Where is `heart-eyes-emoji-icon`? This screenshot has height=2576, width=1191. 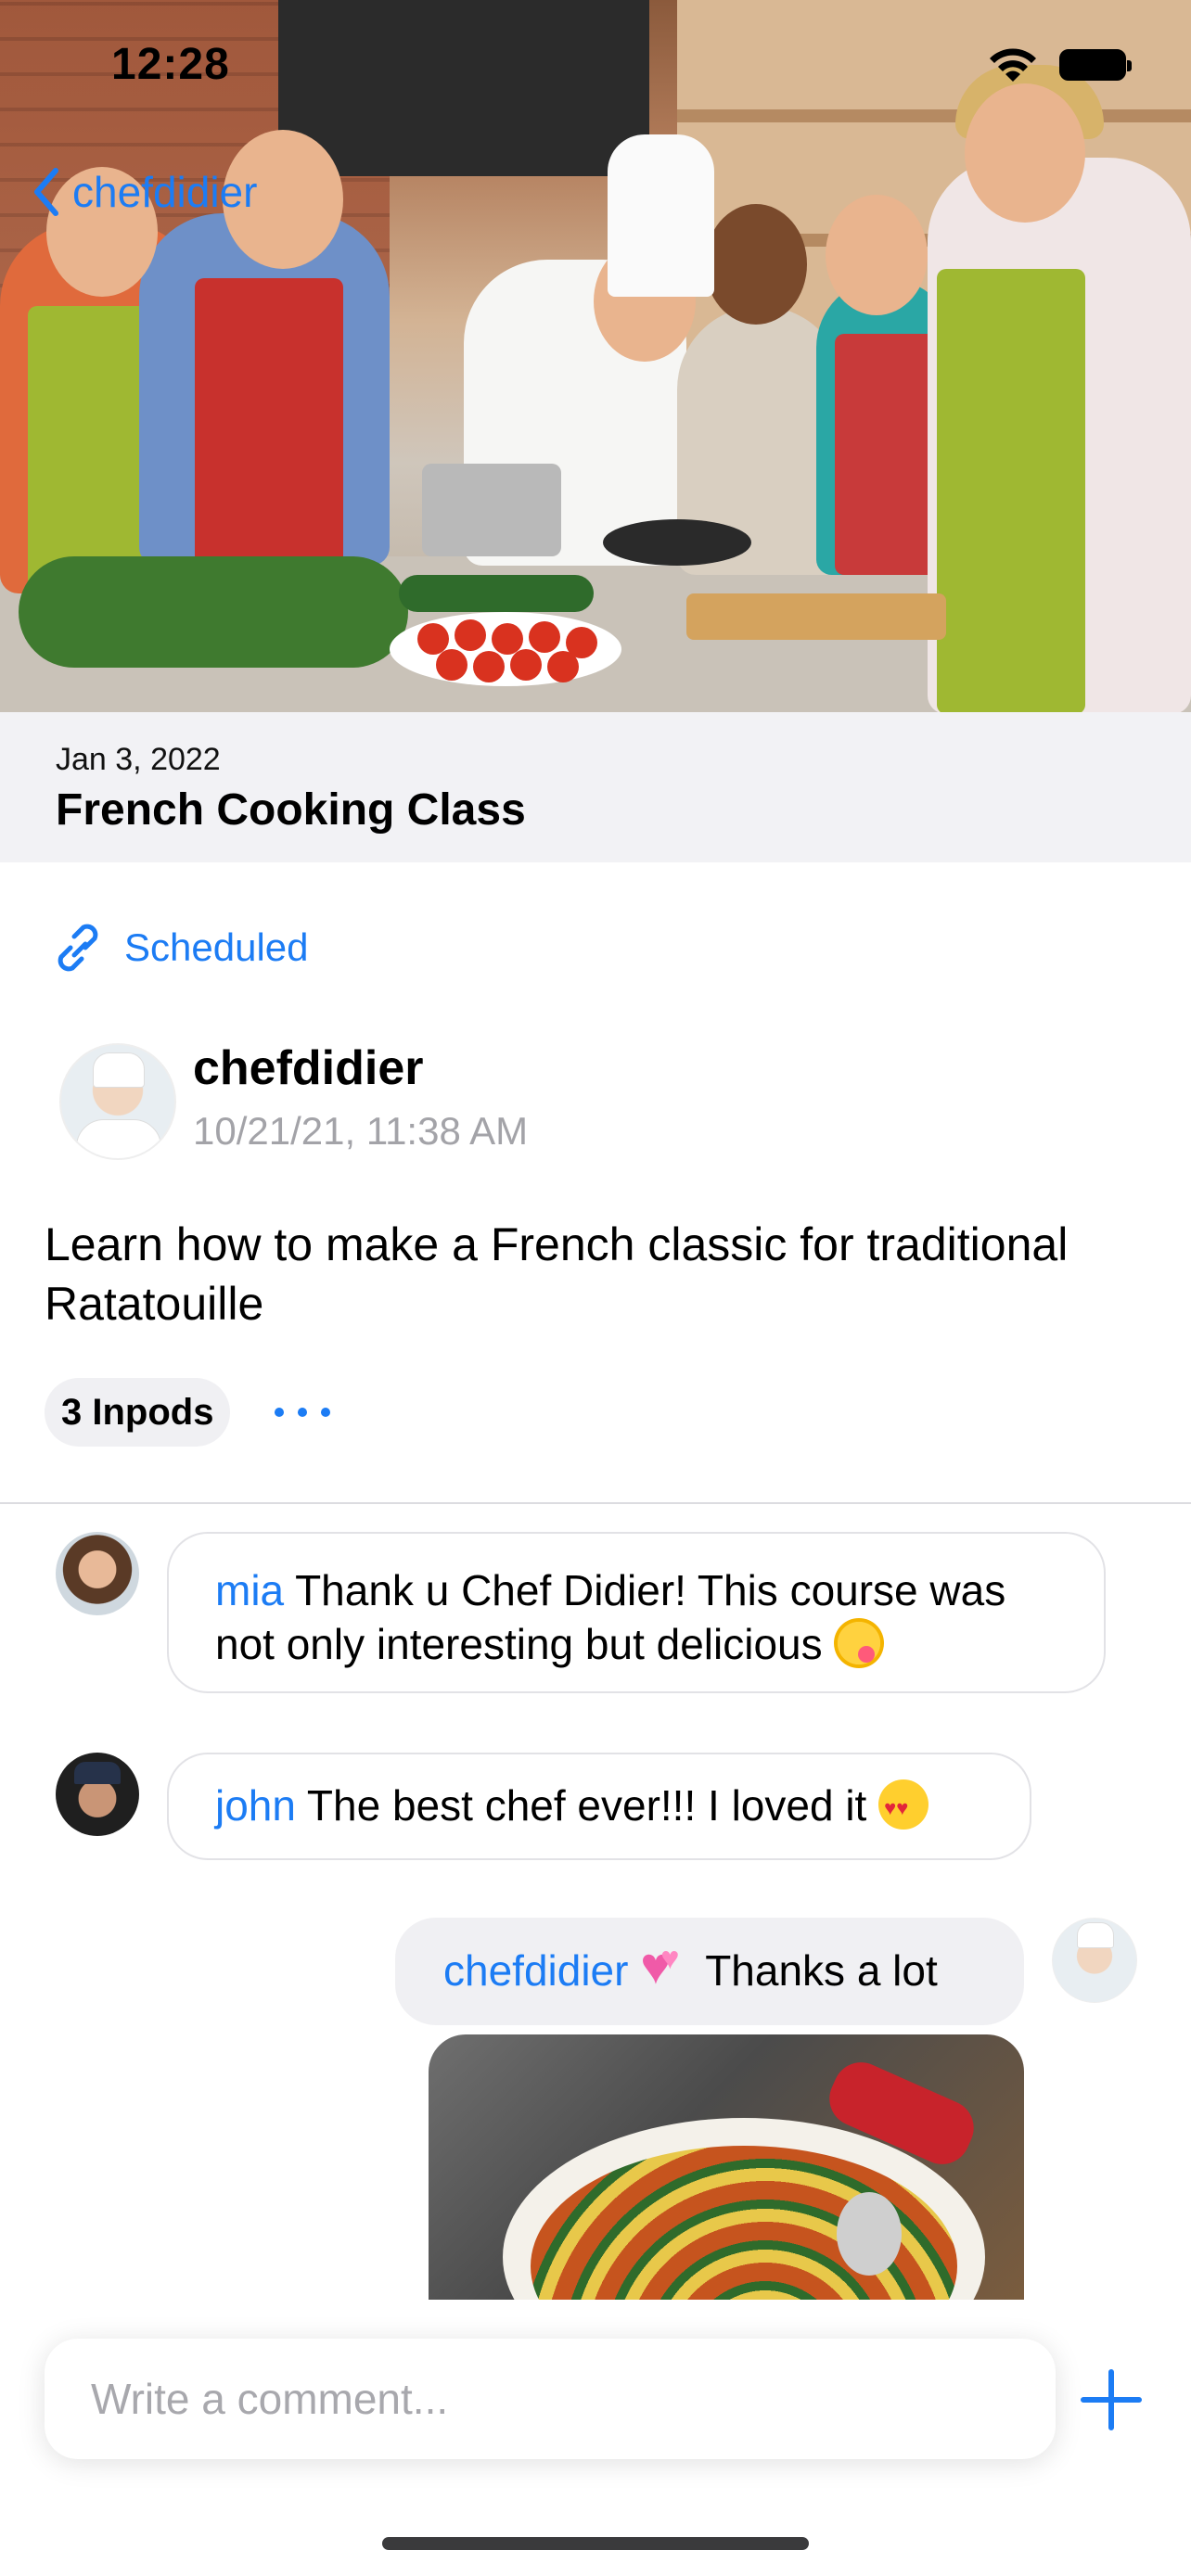
heart-eyes-emoji-icon is located at coordinates (903, 1807).